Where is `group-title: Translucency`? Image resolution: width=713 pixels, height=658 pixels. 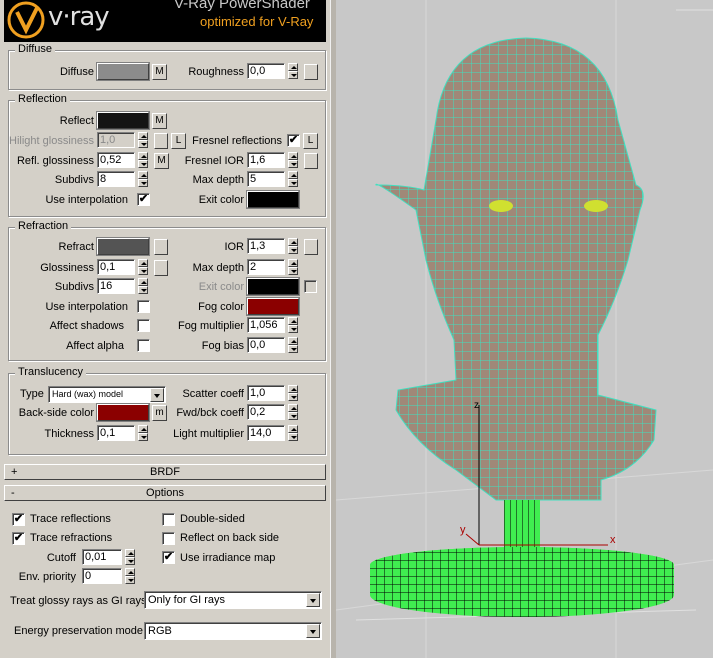
group-title: Translucency is located at coordinates (51, 372).